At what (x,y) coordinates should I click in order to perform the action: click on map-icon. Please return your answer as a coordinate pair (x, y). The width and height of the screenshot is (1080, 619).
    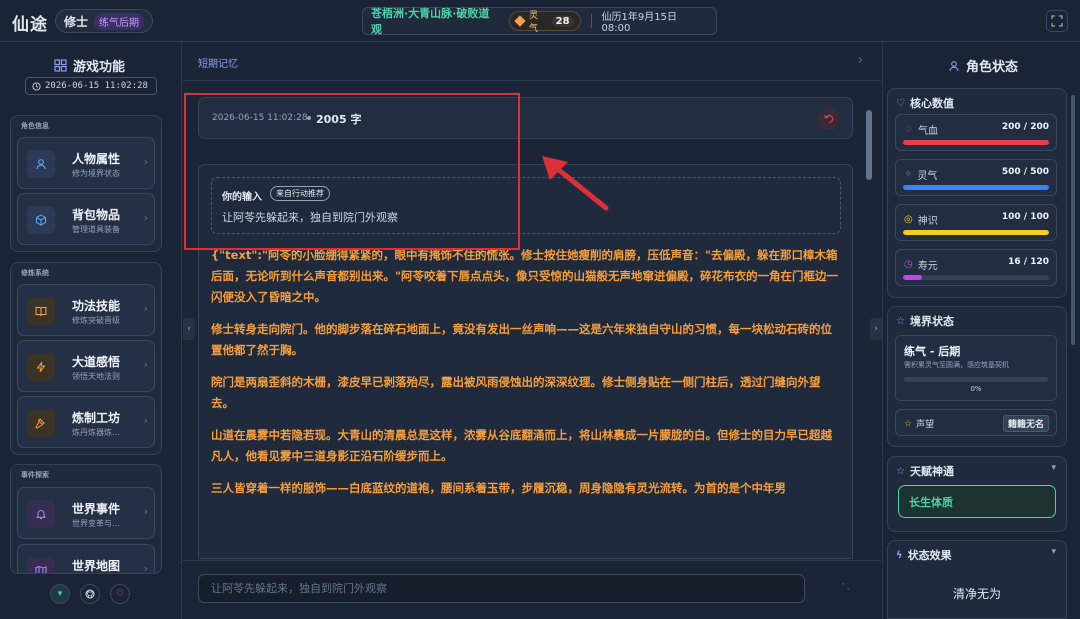
    Looking at the image, I should click on (41, 565).